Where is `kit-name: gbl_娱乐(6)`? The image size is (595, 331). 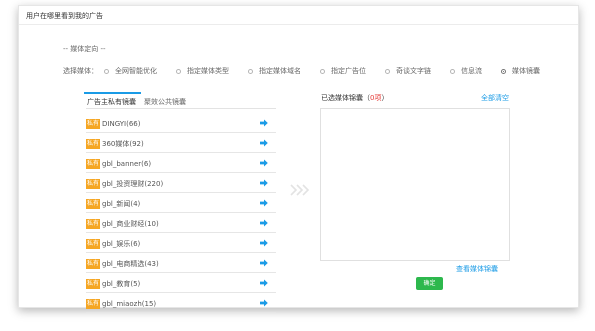 kit-name: gbl_娱乐(6) is located at coordinates (121, 243).